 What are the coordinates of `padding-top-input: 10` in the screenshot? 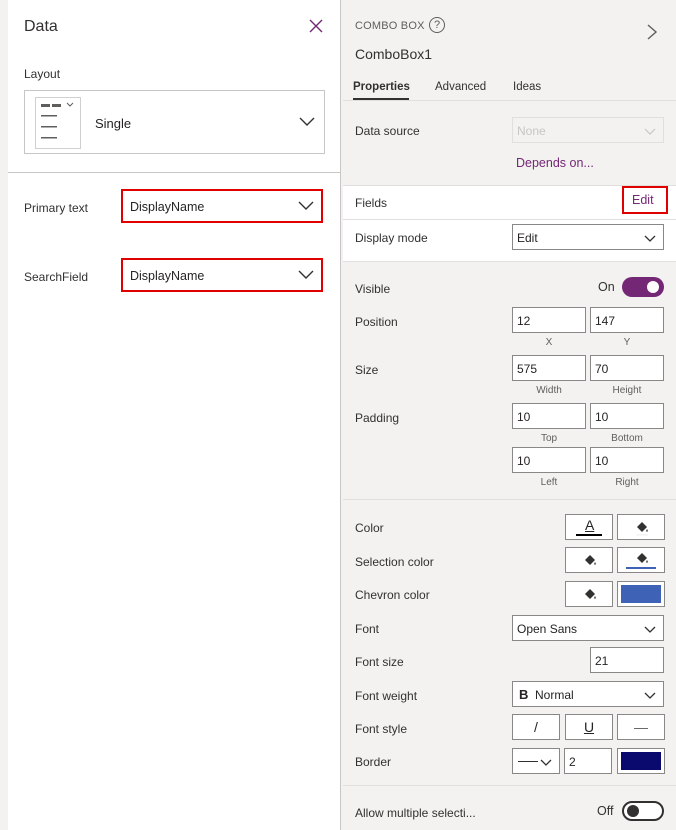 It's located at (549, 416).